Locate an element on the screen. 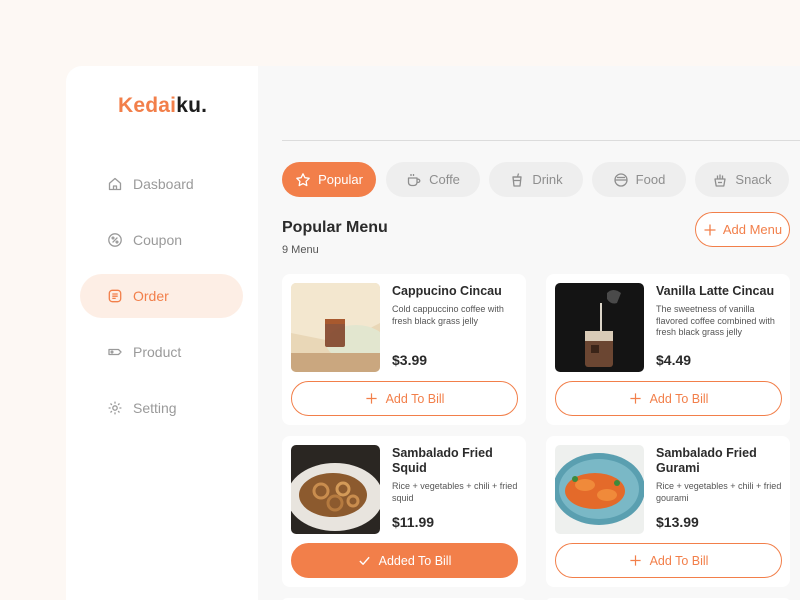 This screenshot has height=600, width=800. tab-snack: Snack is located at coordinates (742, 179).